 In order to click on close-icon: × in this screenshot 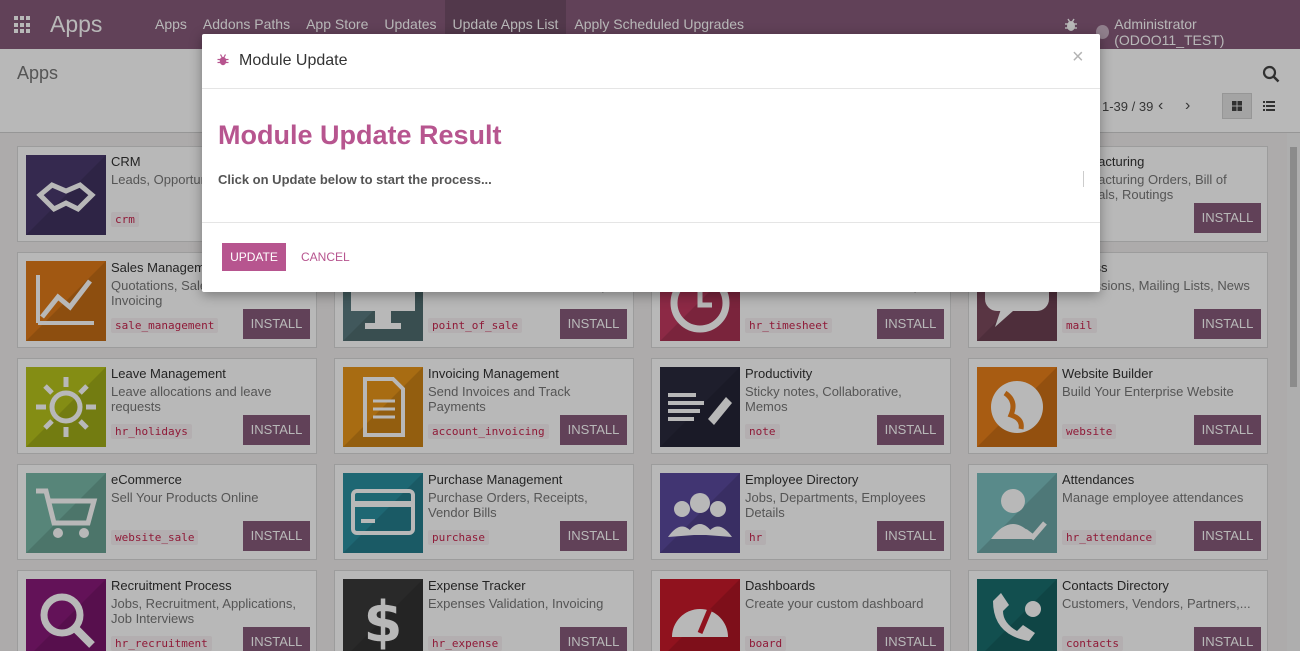, I will do `click(1078, 57)`.